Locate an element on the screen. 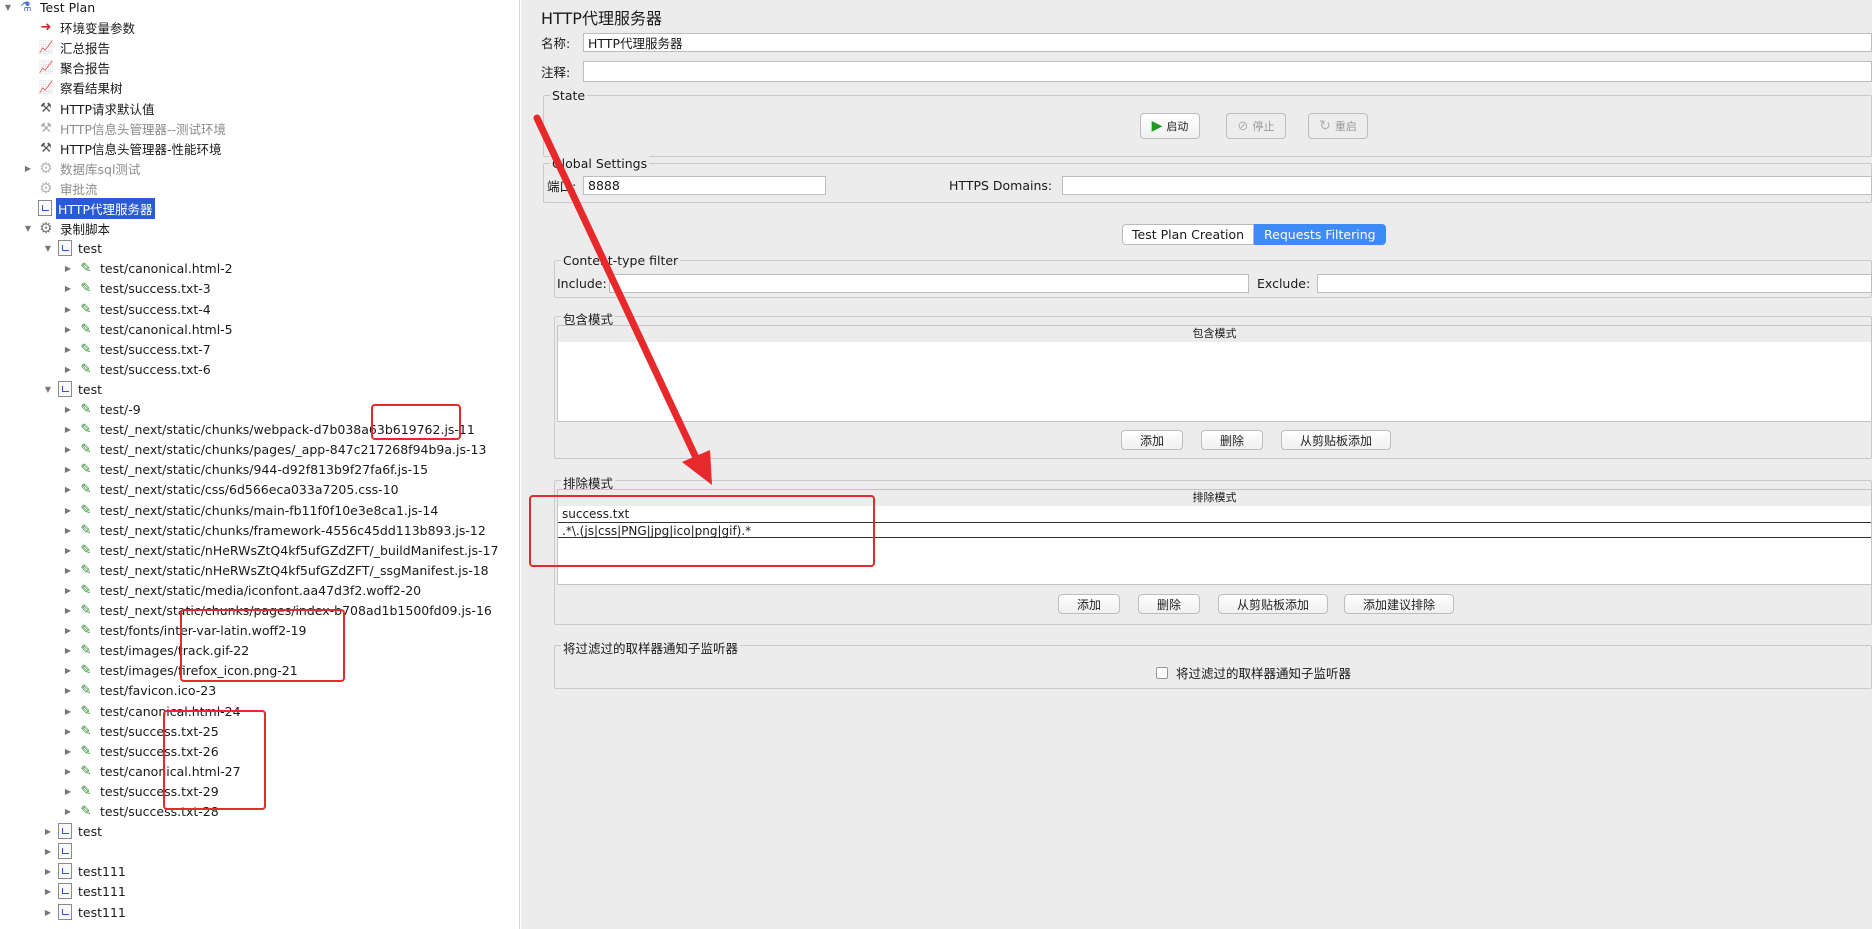 Image resolution: width=1872 pixels, height=929 pixels. exclude-add-button: 添加 is located at coordinates (1089, 604).